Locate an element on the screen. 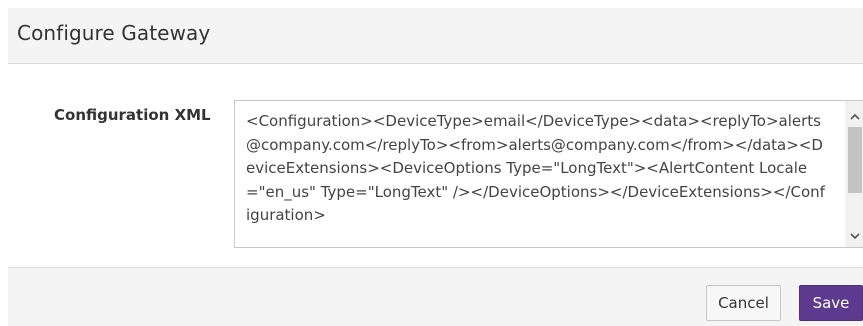 The height and width of the screenshot is (326, 863). textarea-scrollbar is located at coordinates (854, 174).